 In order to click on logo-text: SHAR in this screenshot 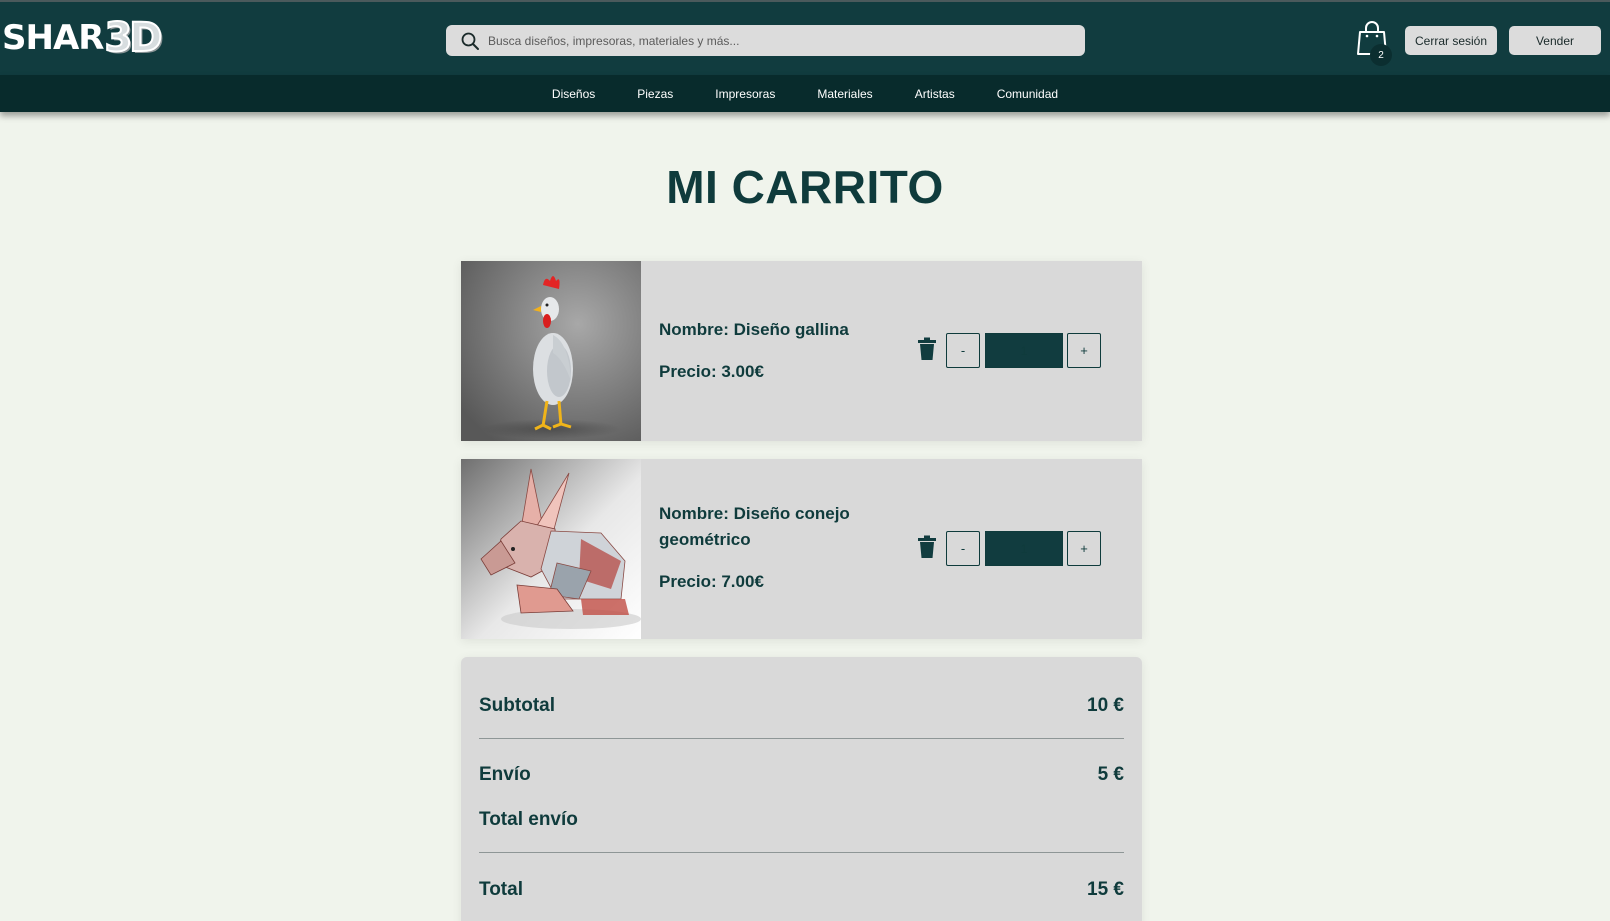, I will do `click(53, 38)`.